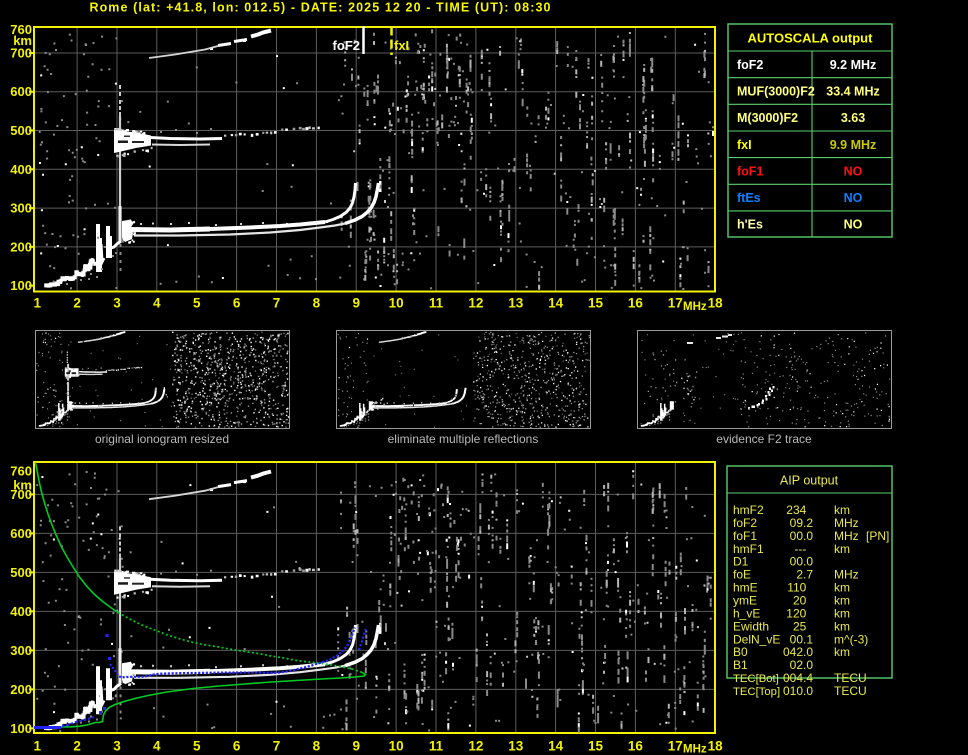 This screenshot has height=755, width=968. What do you see at coordinates (799, 613) in the screenshot?
I see `svg-text: 120` at bounding box center [799, 613].